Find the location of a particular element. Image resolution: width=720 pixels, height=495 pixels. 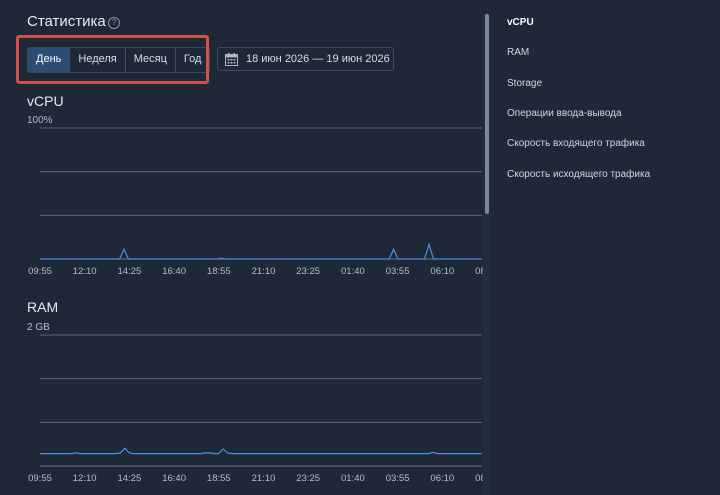

ram-x-tick-label: 18:55 is located at coordinates (219, 478).